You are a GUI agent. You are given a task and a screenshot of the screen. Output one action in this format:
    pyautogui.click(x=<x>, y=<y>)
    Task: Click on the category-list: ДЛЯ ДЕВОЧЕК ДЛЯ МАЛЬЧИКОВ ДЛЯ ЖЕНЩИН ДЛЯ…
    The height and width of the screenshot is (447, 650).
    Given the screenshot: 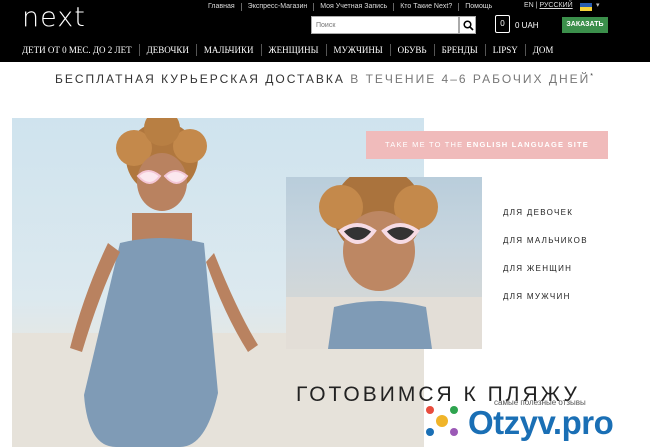 What is the action you would take?
    pyautogui.click(x=545, y=264)
    